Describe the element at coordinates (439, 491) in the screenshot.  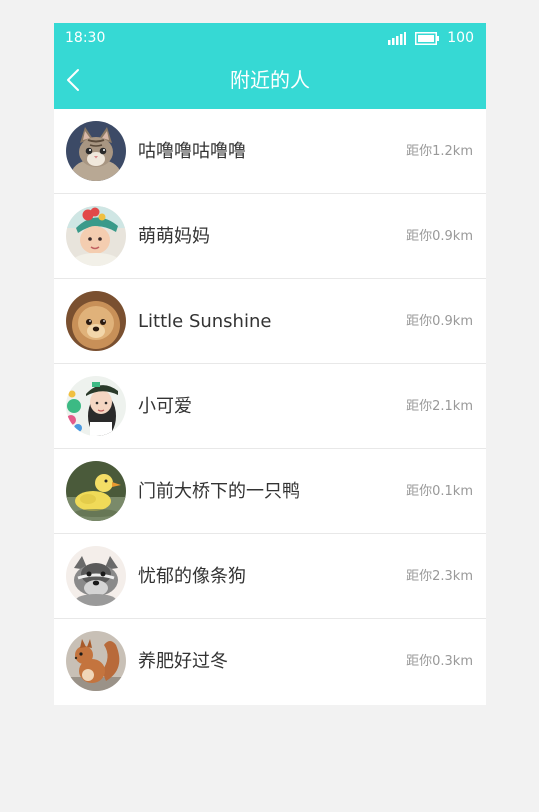
I see `person-distance: 距你0.1km` at that location.